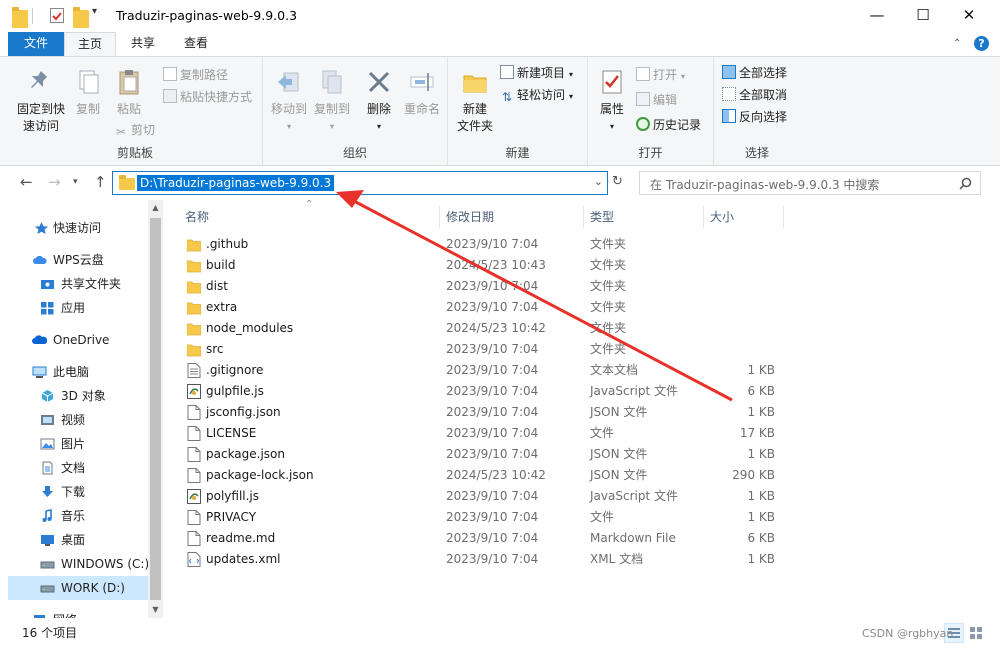  I want to click on open-icon, so click(643, 74).